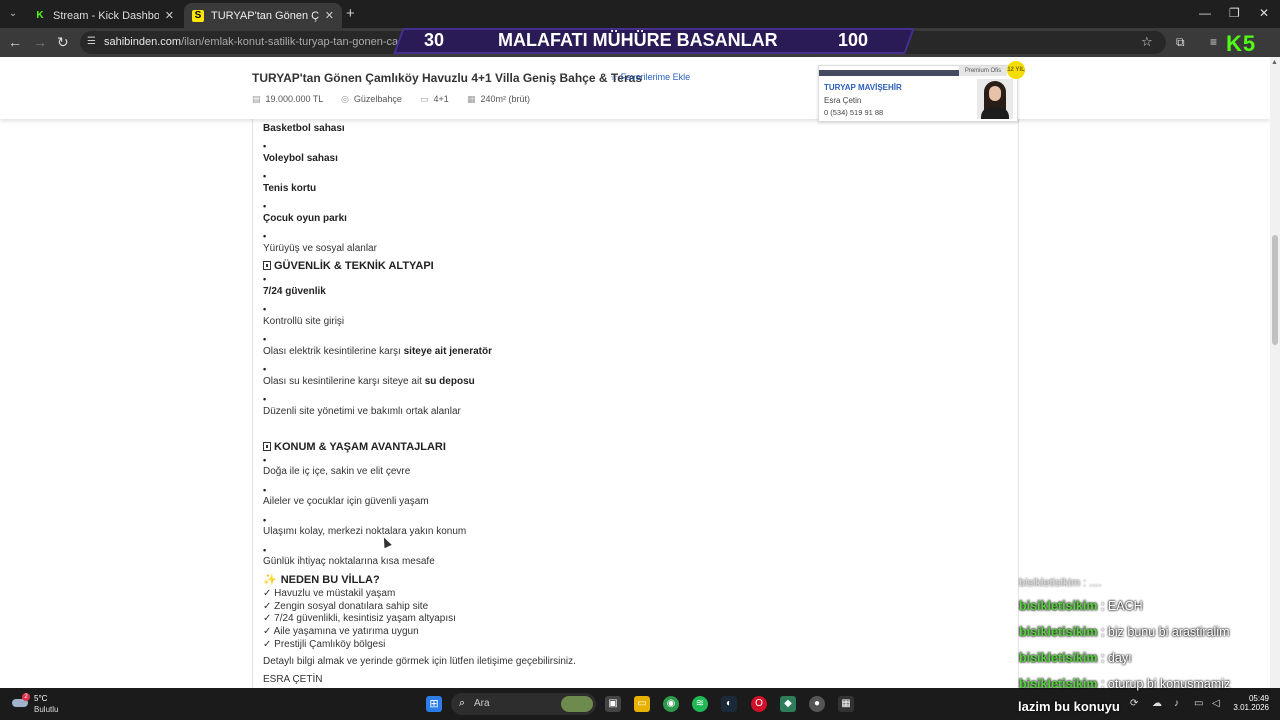  I want to click on bed-icon: ▭, so click(424, 99).